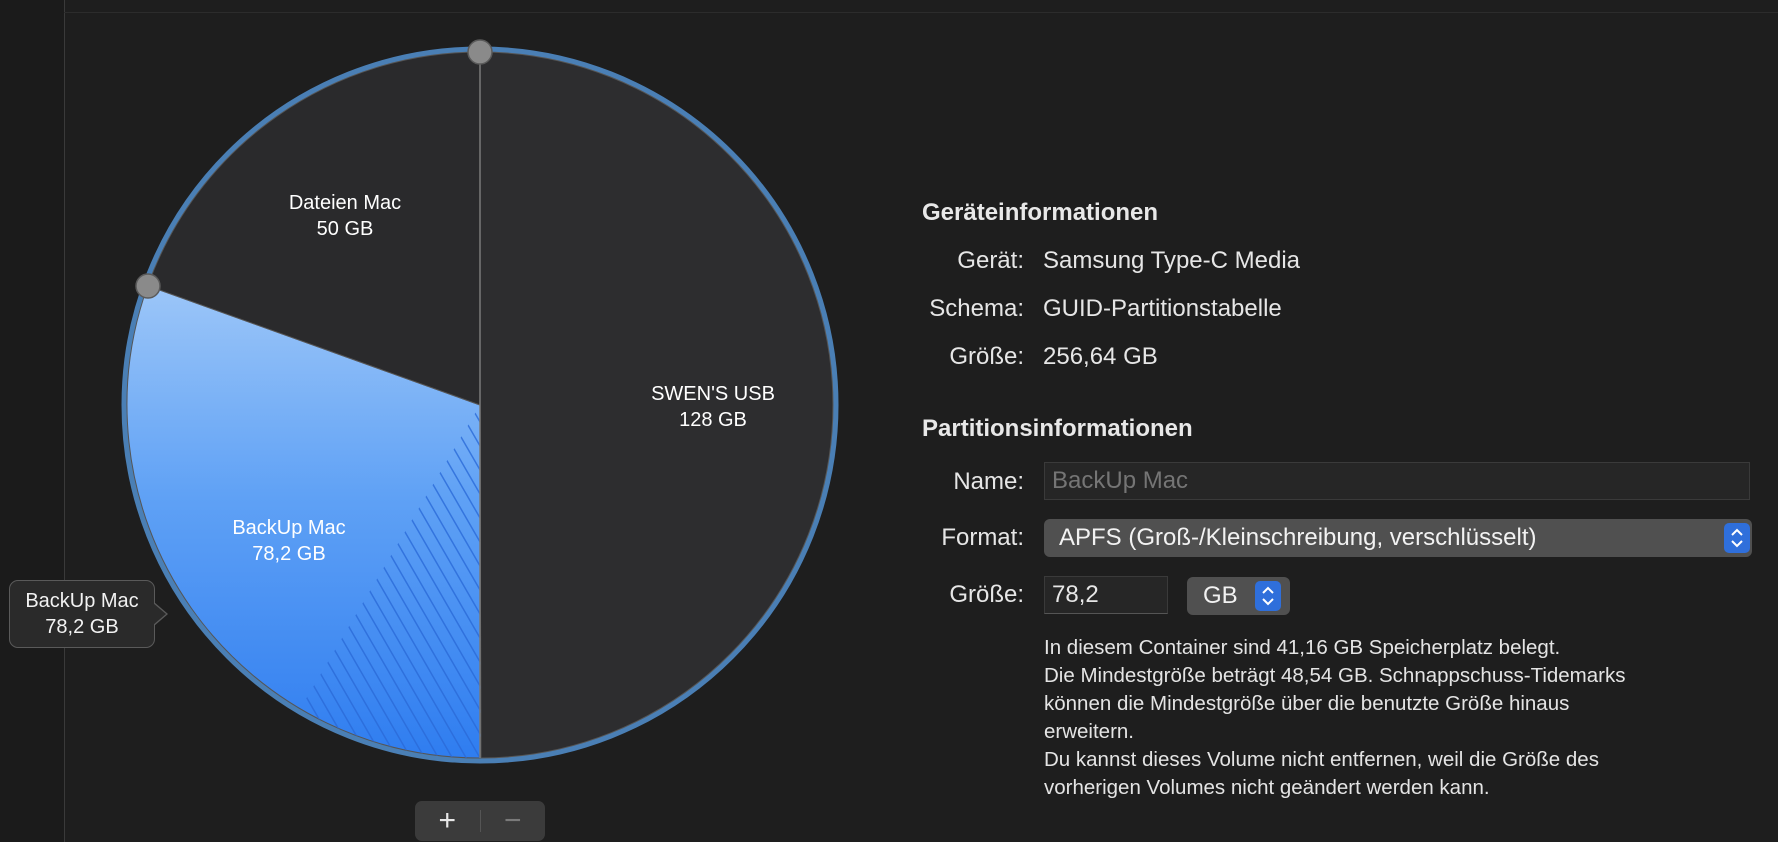  Describe the element at coordinates (1220, 595) in the screenshot. I see `unit-value: GB` at that location.